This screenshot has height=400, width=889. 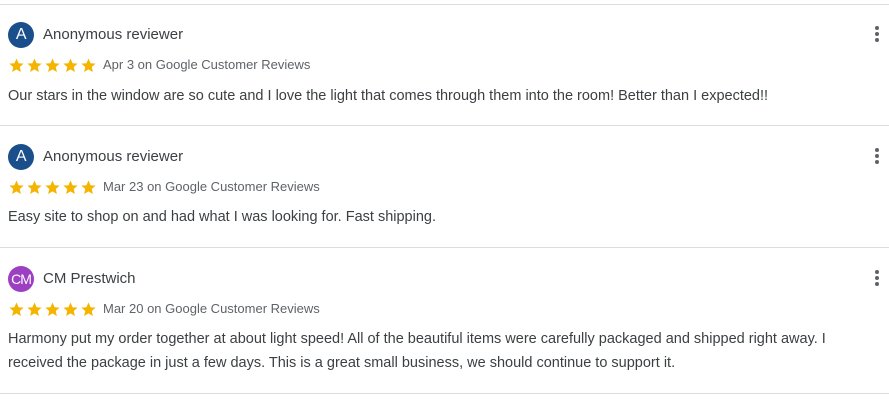 I want to click on rating-row: Mar 20 on Google Customer Reviews, so click(x=164, y=309).